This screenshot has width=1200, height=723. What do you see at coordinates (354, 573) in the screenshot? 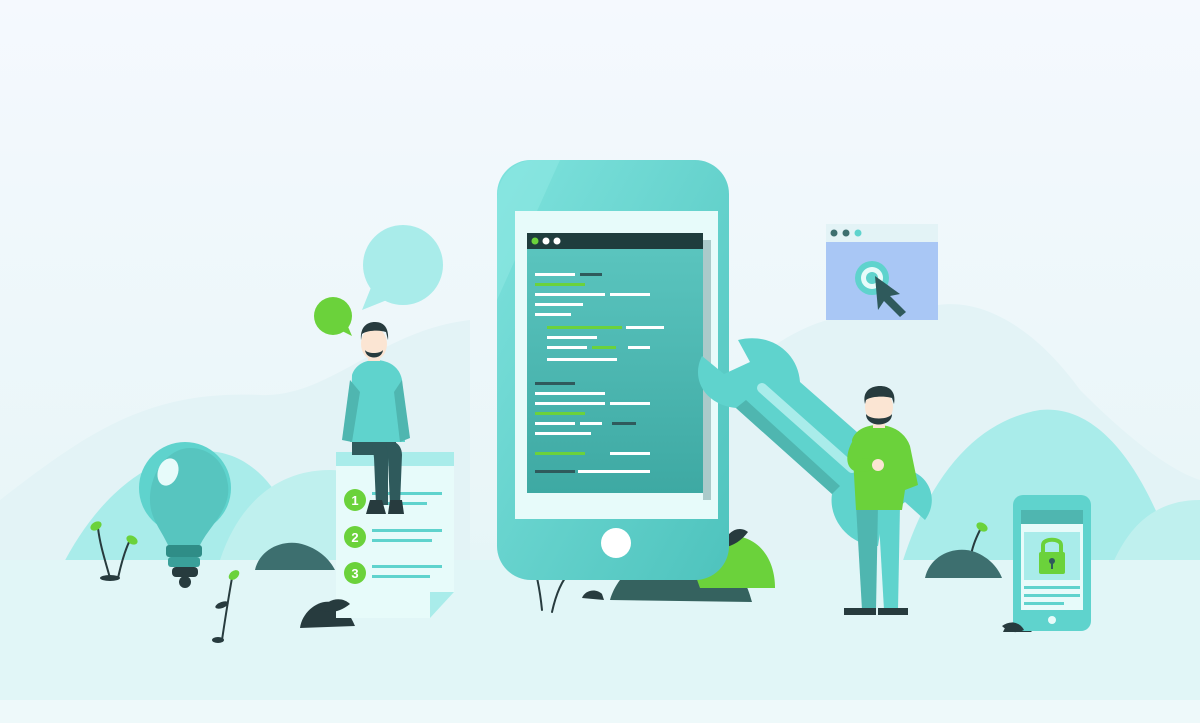
I see `svg-text: 3` at bounding box center [354, 573].